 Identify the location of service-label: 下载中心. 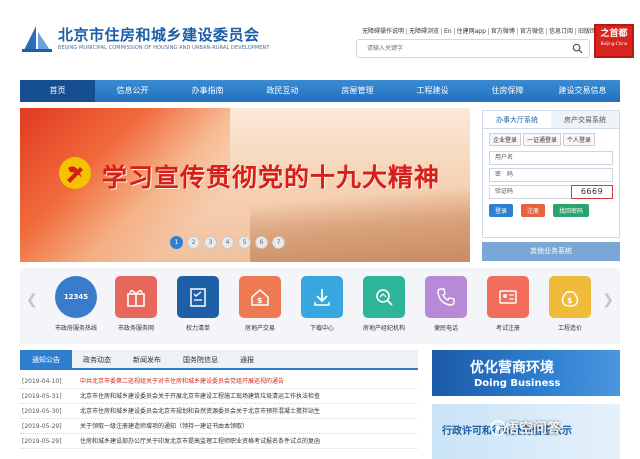
(321, 328).